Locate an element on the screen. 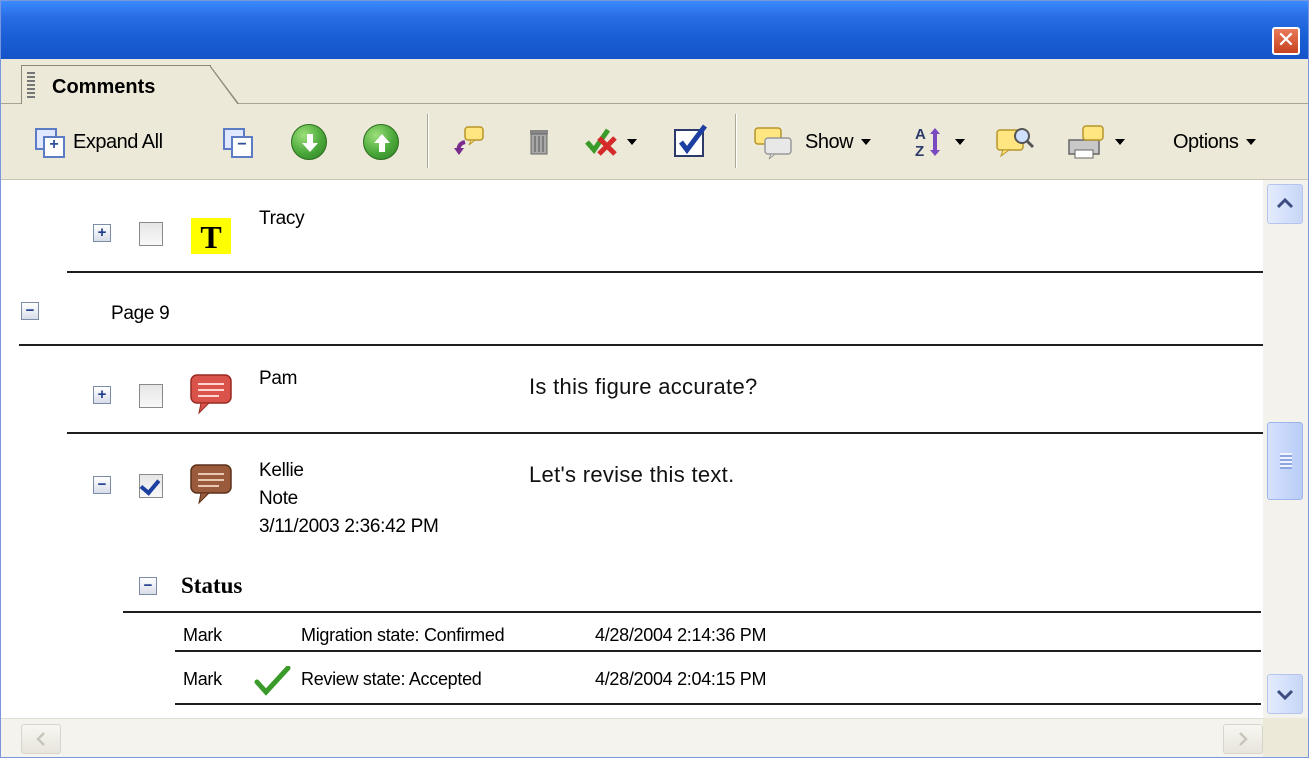 This screenshot has width=1309, height=758. tab-strip: Comments is located at coordinates (654, 82).